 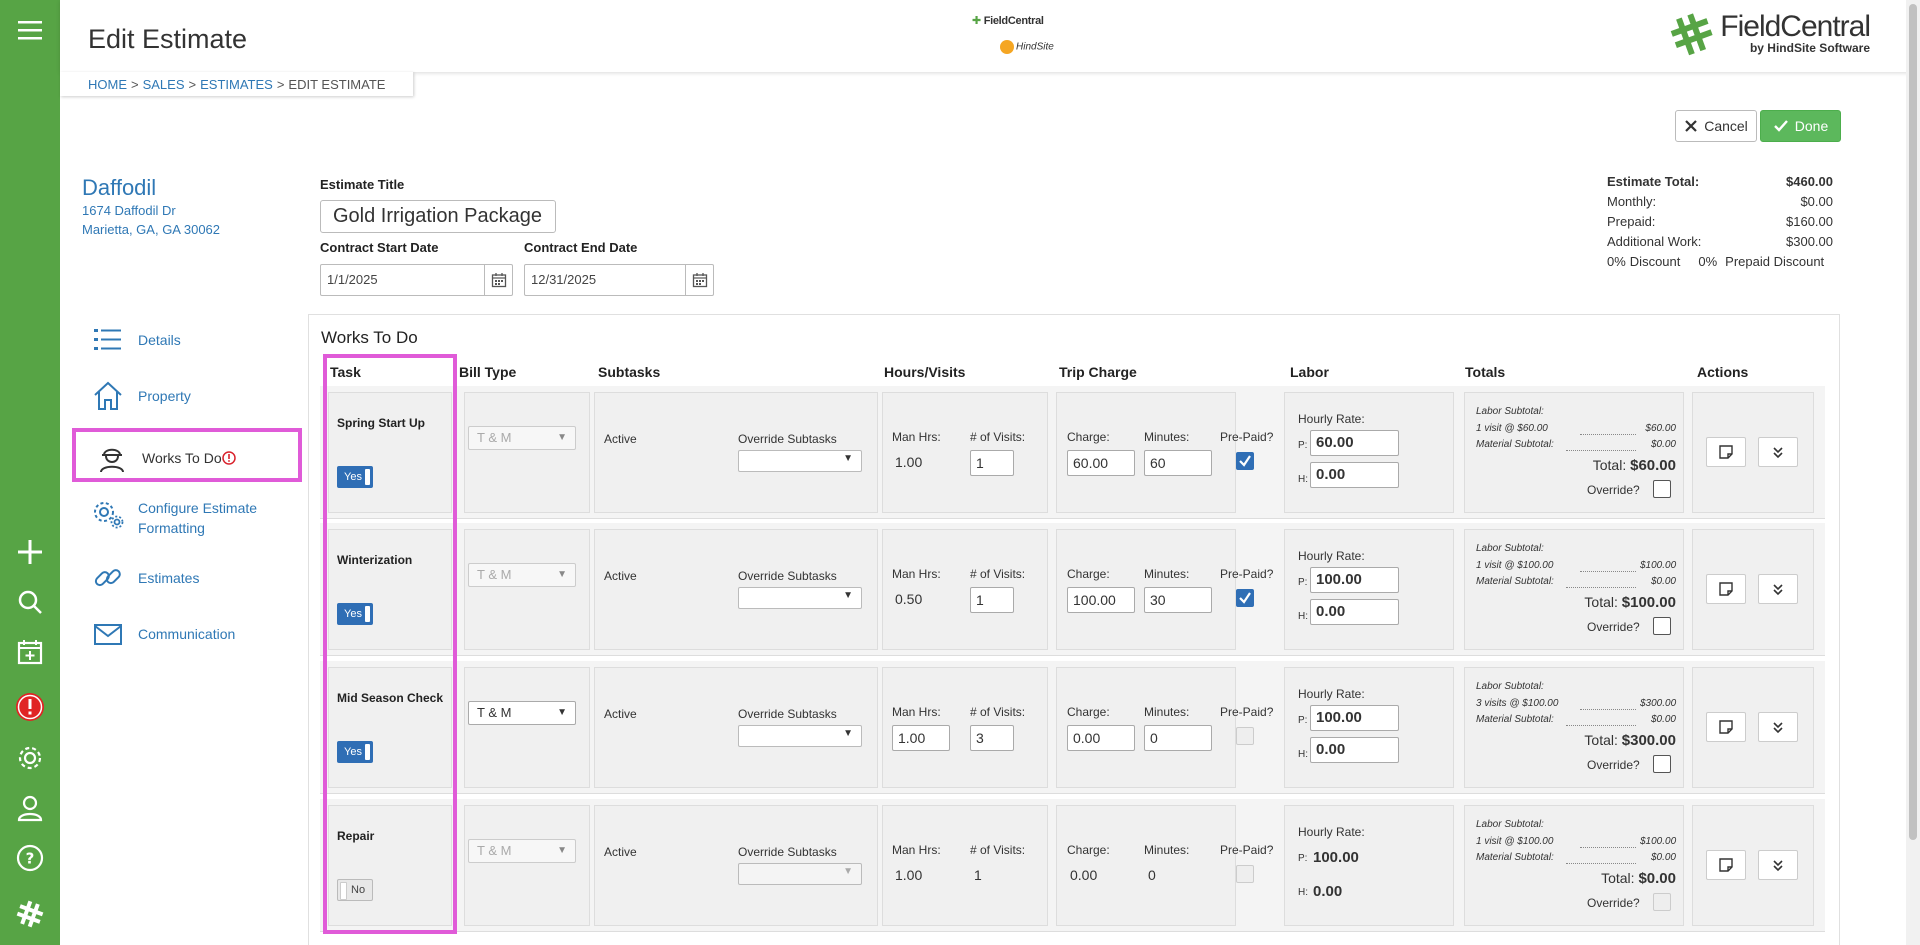 I want to click on home-icon, so click(x=108, y=395).